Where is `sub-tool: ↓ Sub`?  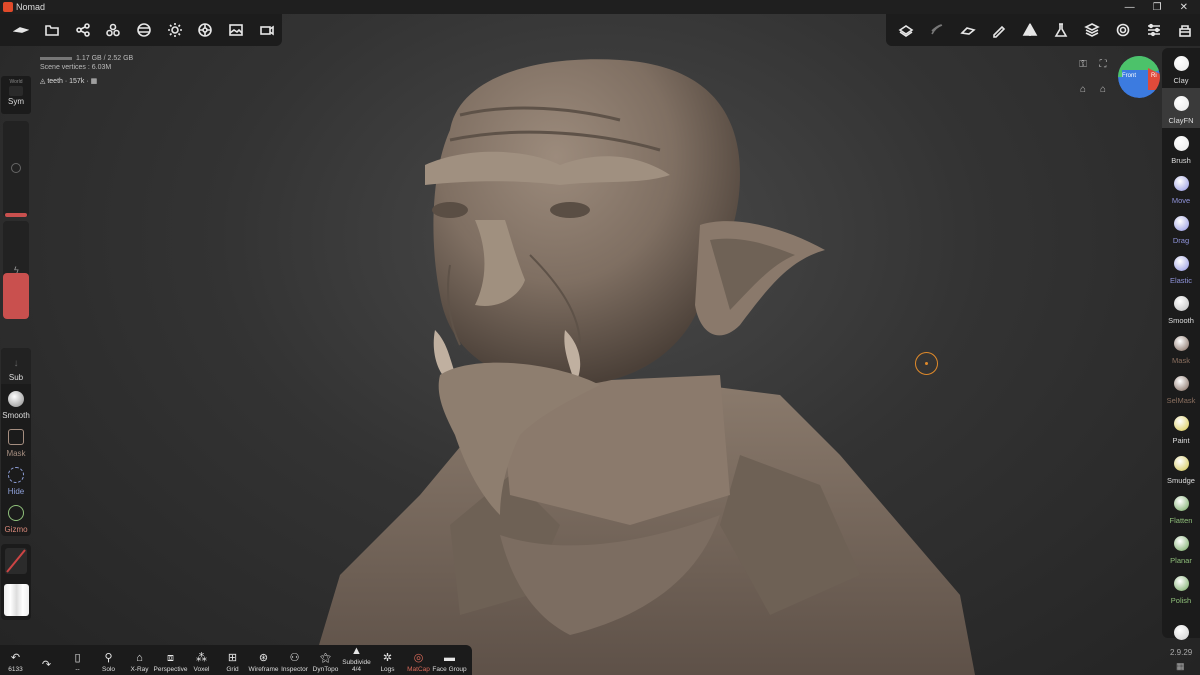 sub-tool: ↓ Sub is located at coordinates (16, 366).